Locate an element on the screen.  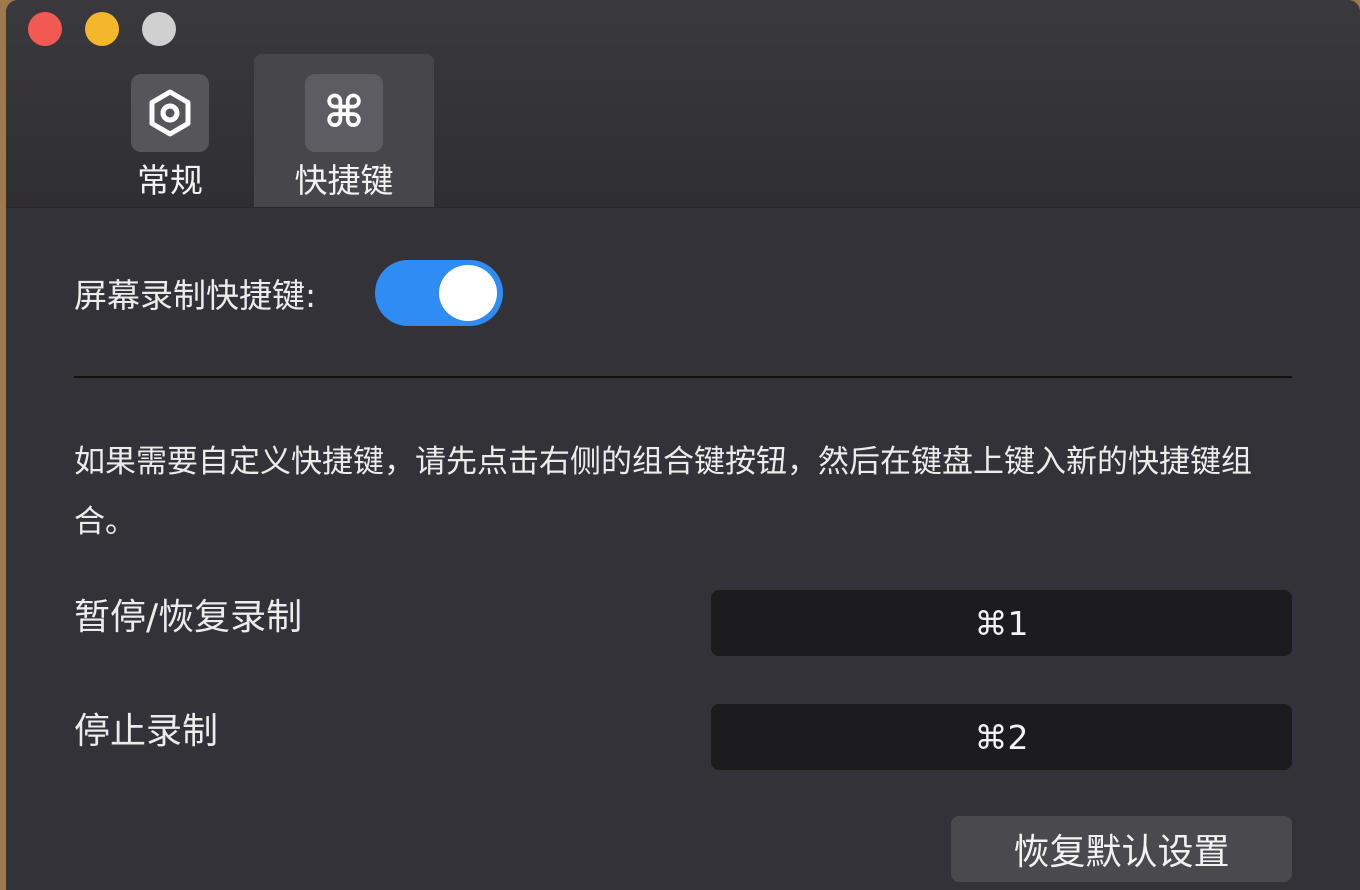
command-icon-glyph: ⌘ is located at coordinates (344, 112).